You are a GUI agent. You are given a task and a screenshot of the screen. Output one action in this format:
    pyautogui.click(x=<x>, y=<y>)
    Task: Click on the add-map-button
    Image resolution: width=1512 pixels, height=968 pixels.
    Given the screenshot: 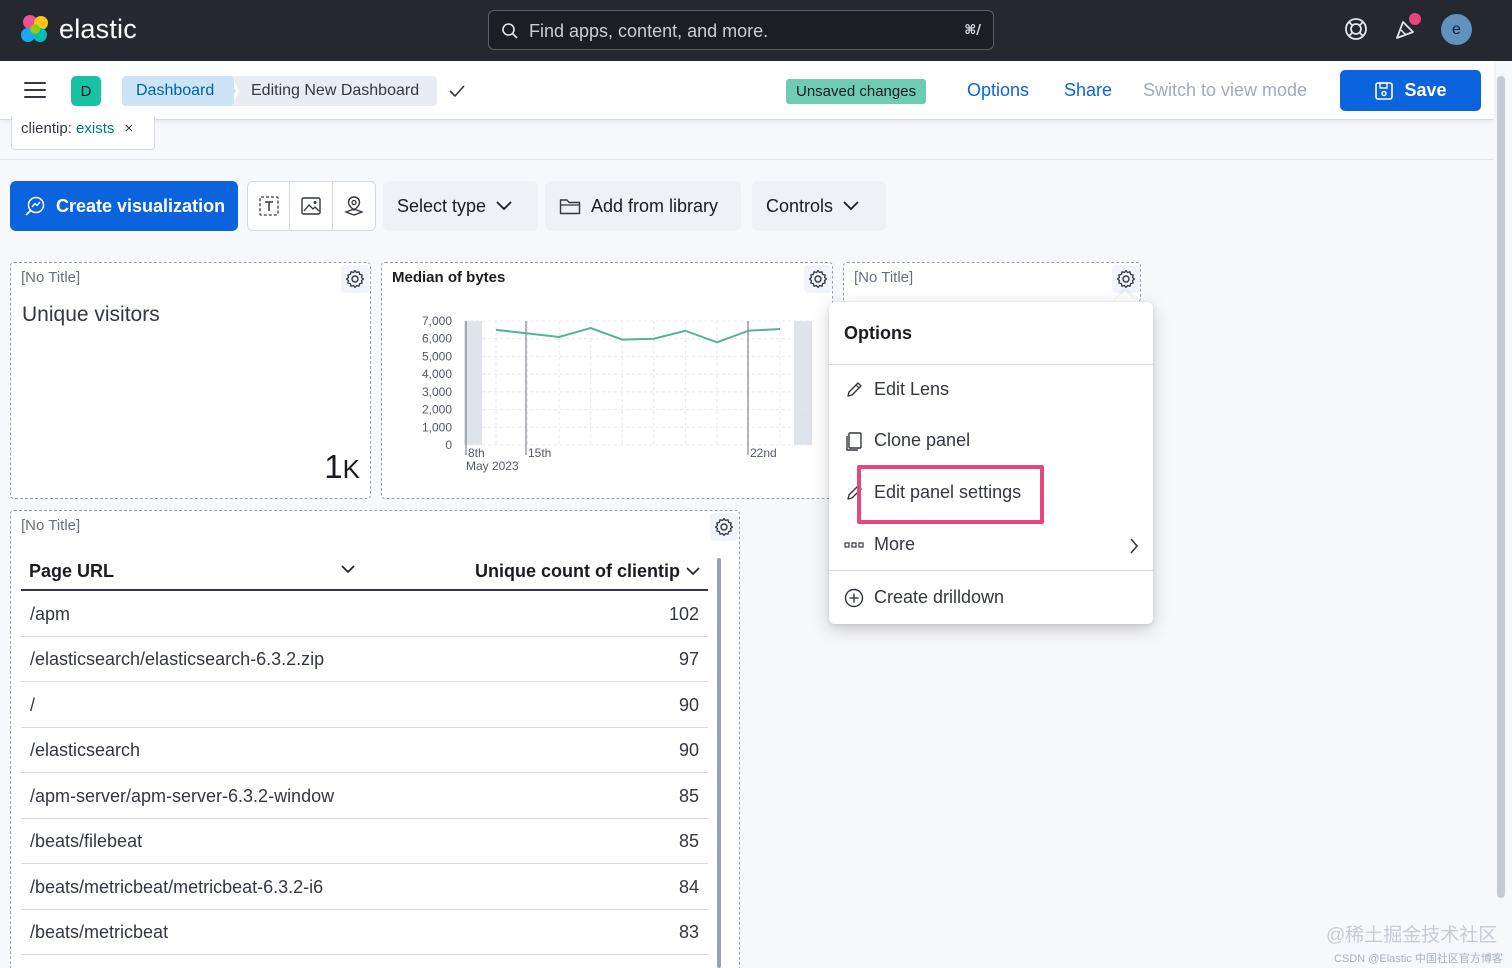 What is the action you would take?
    pyautogui.click(x=354, y=206)
    